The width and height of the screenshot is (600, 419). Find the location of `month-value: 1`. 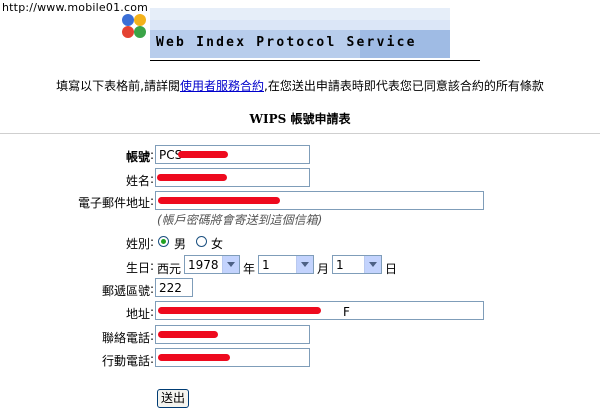

month-value: 1 is located at coordinates (266, 265).